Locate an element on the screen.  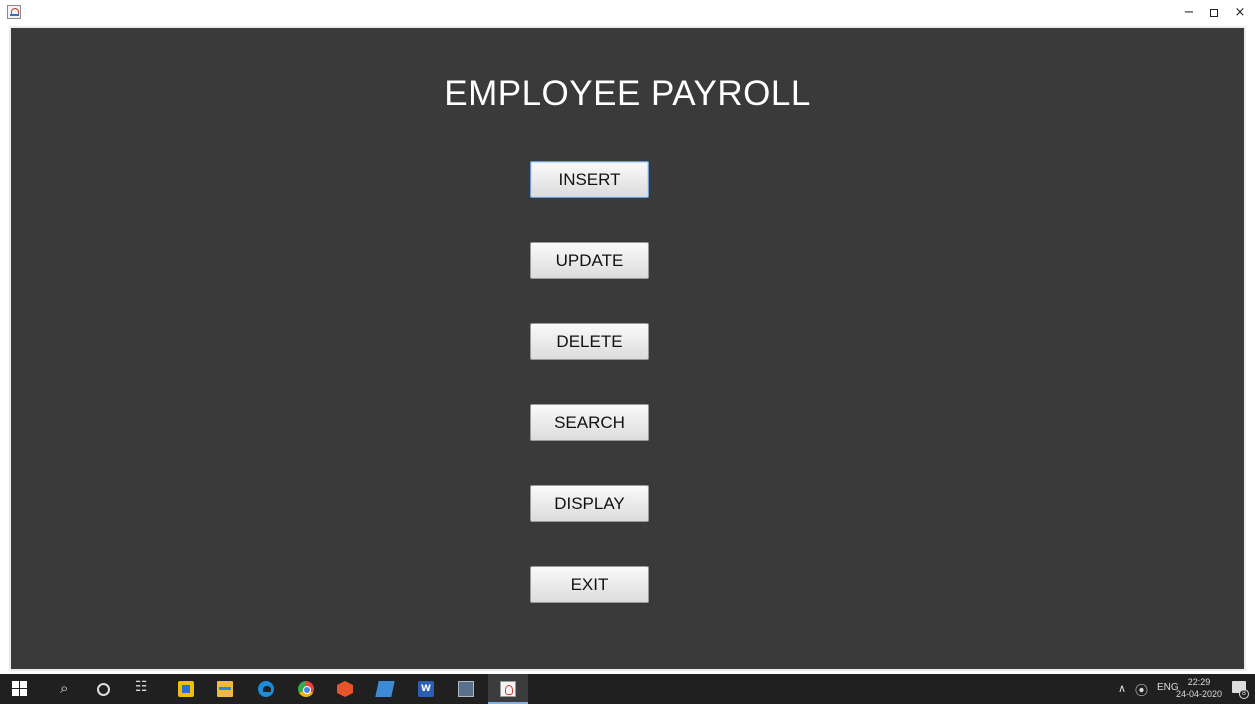
clock-date: 24-04-2020 is located at coordinates (1199, 694).